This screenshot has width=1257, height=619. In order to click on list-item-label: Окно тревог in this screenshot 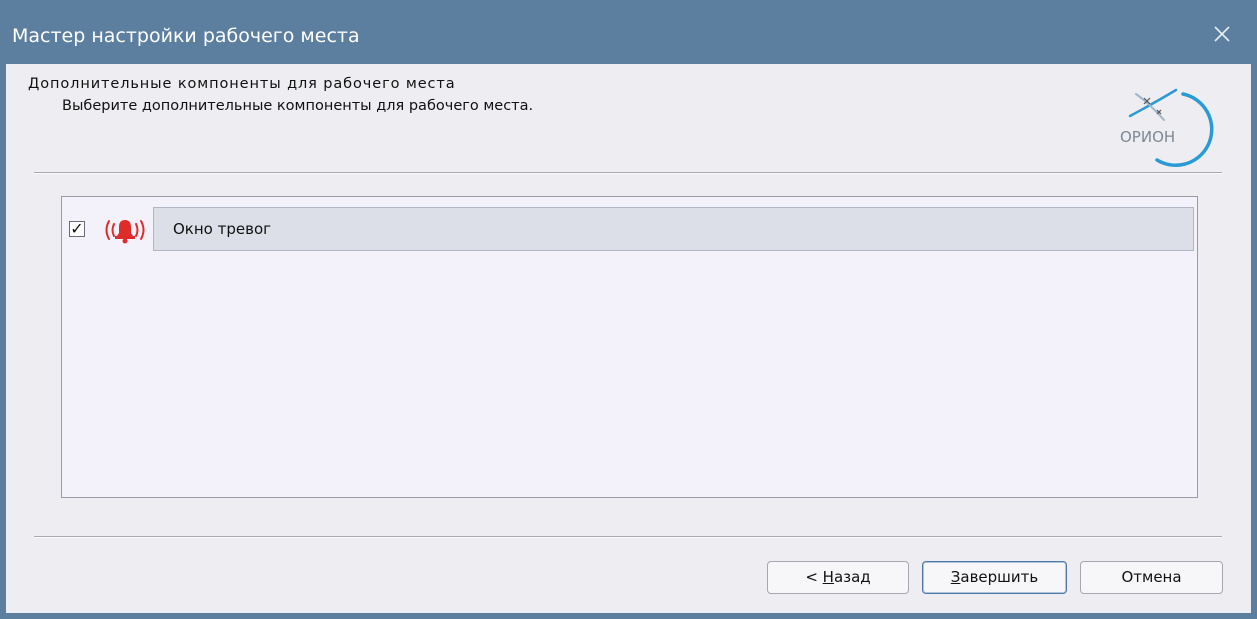, I will do `click(222, 229)`.